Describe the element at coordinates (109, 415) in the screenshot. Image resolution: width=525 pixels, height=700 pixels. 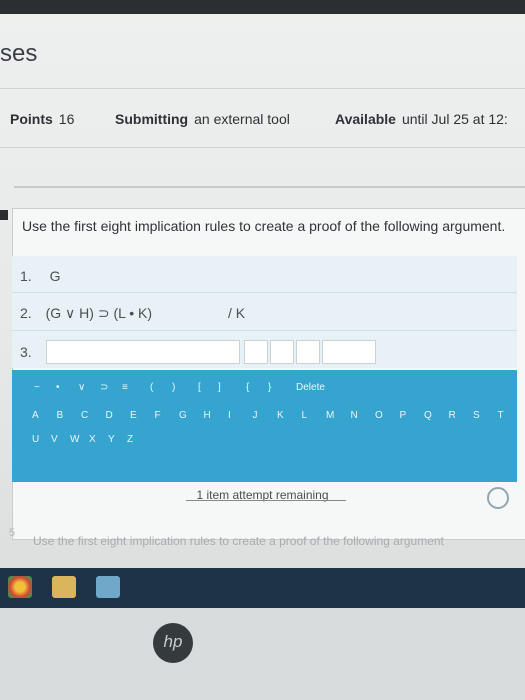
I see `key-letter-d: D` at that location.